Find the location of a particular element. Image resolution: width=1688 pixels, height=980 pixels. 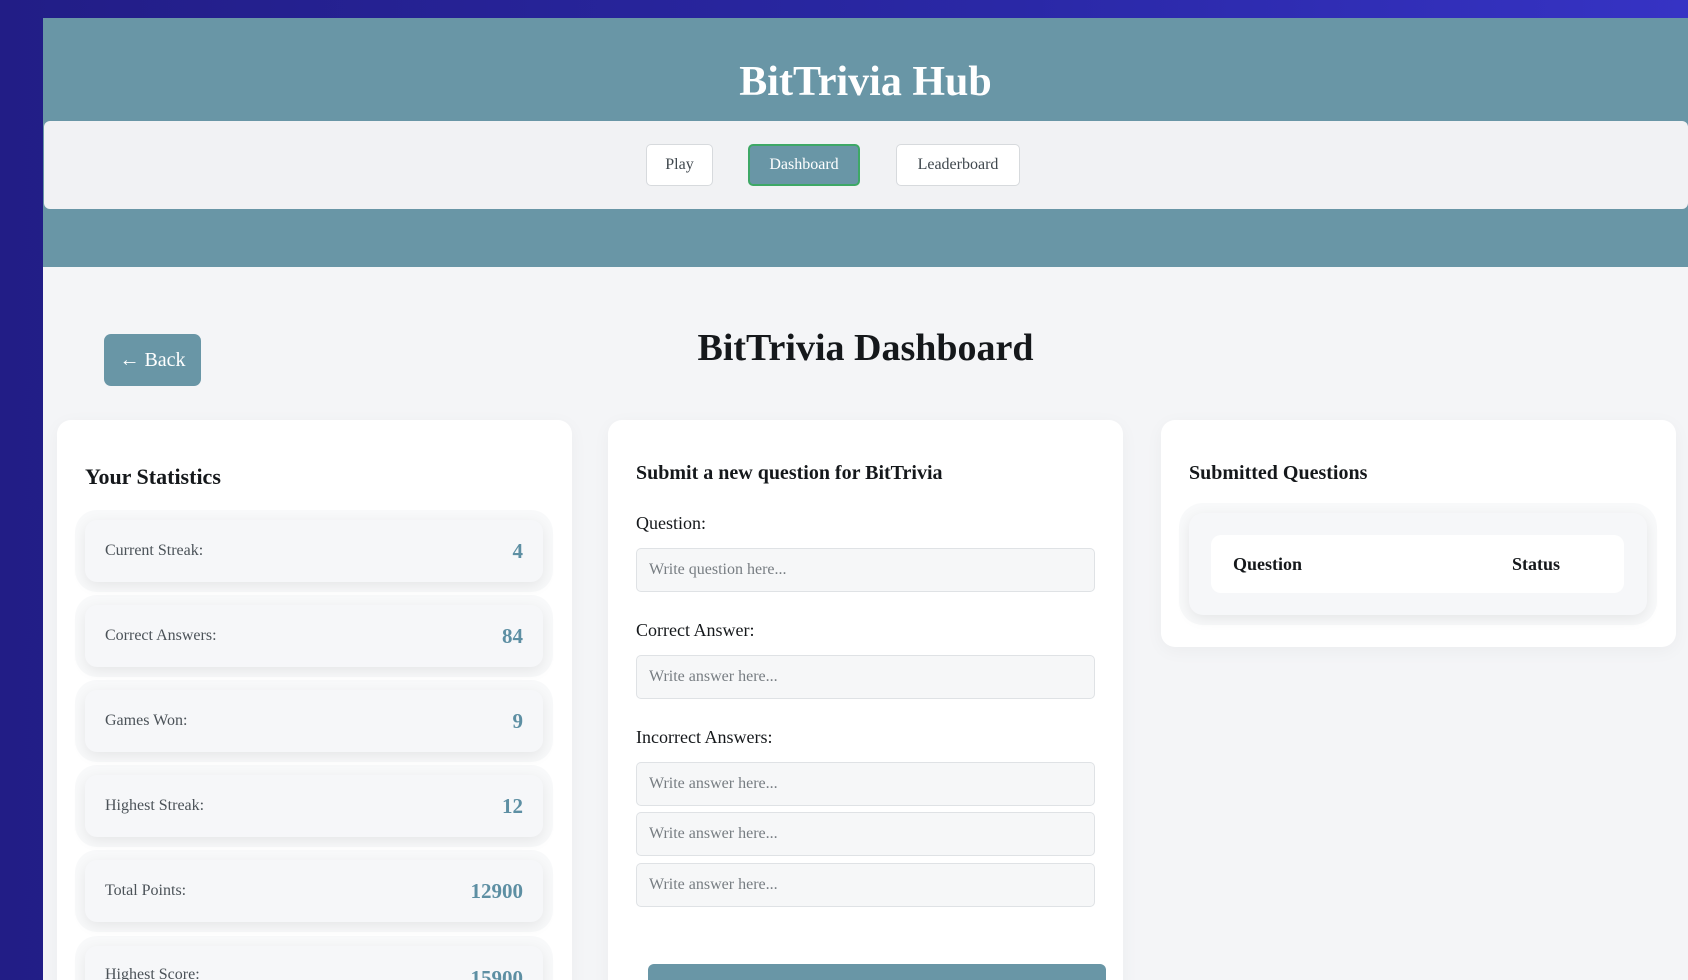

stat-value: 9 is located at coordinates (518, 720).